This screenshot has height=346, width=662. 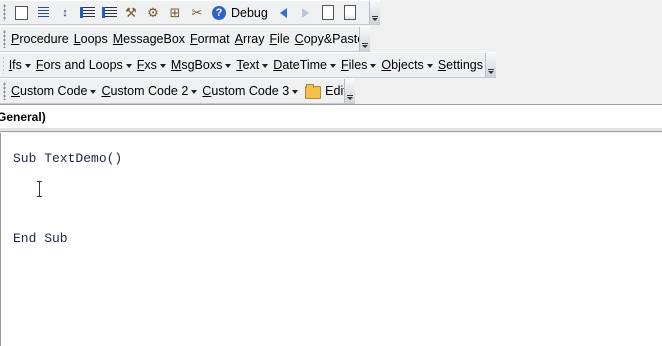 I want to click on tools-icon: ✂, so click(x=197, y=13).